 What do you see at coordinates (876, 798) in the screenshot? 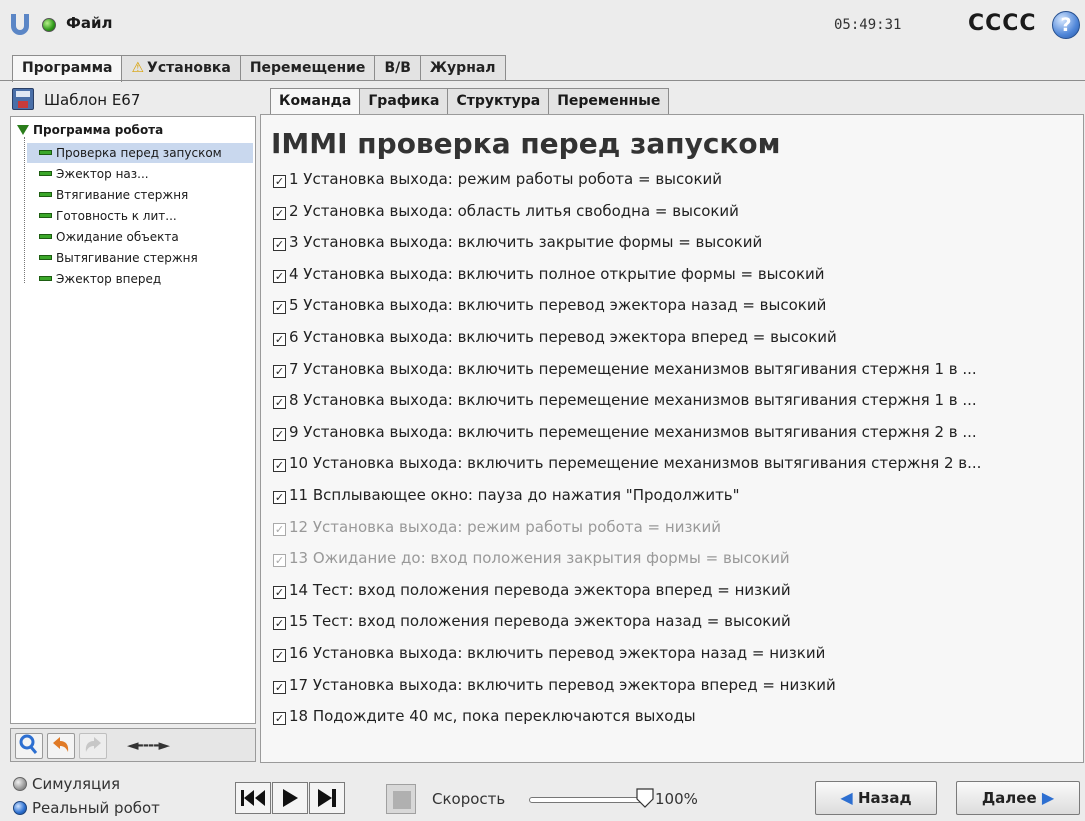
I see `back-button: ◀ Назад` at bounding box center [876, 798].